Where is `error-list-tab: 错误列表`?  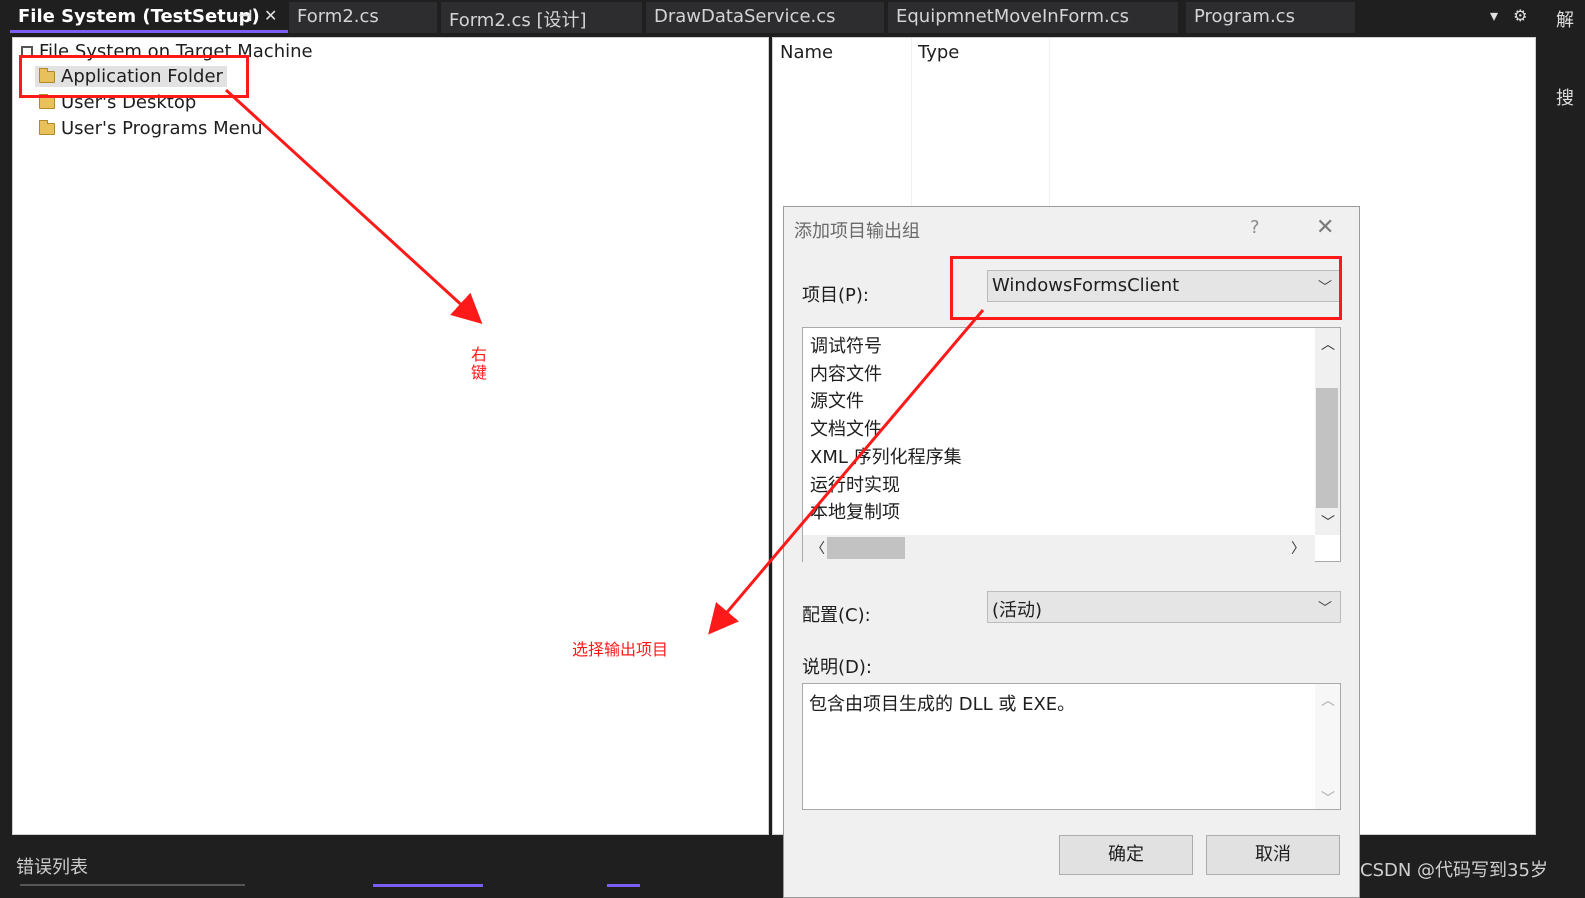 error-list-tab: 错误列表 is located at coordinates (52, 866).